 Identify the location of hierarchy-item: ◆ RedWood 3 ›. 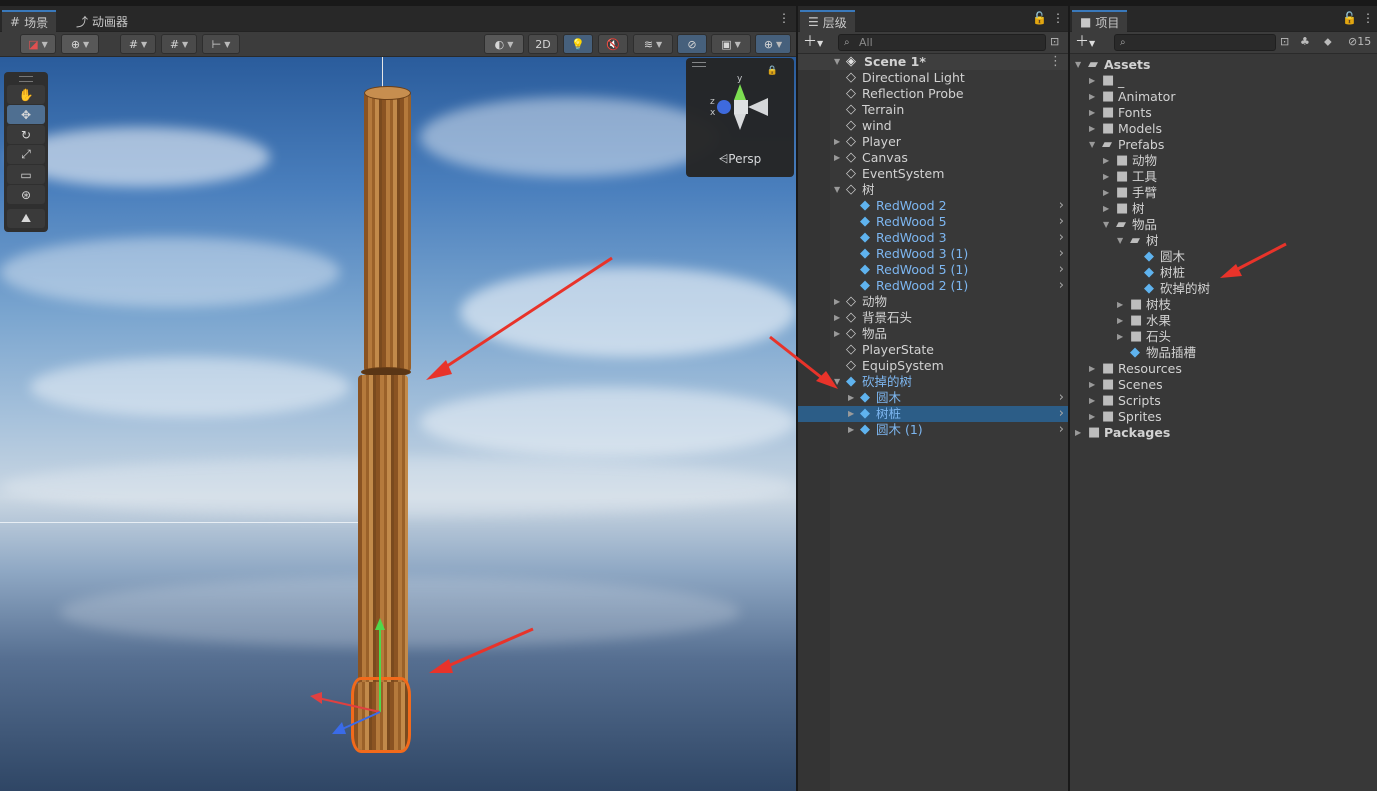
(933, 238).